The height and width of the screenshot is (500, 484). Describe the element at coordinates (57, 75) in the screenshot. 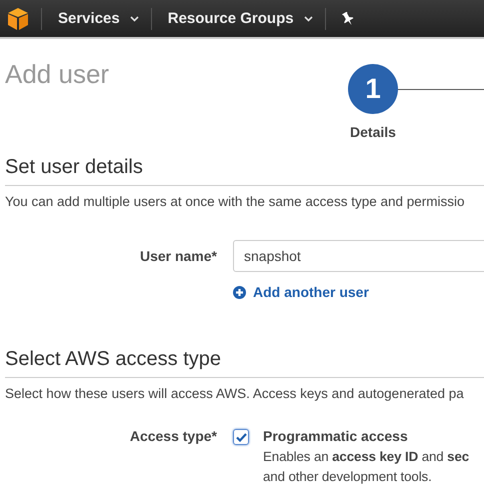

I see `page-title: Add user` at that location.